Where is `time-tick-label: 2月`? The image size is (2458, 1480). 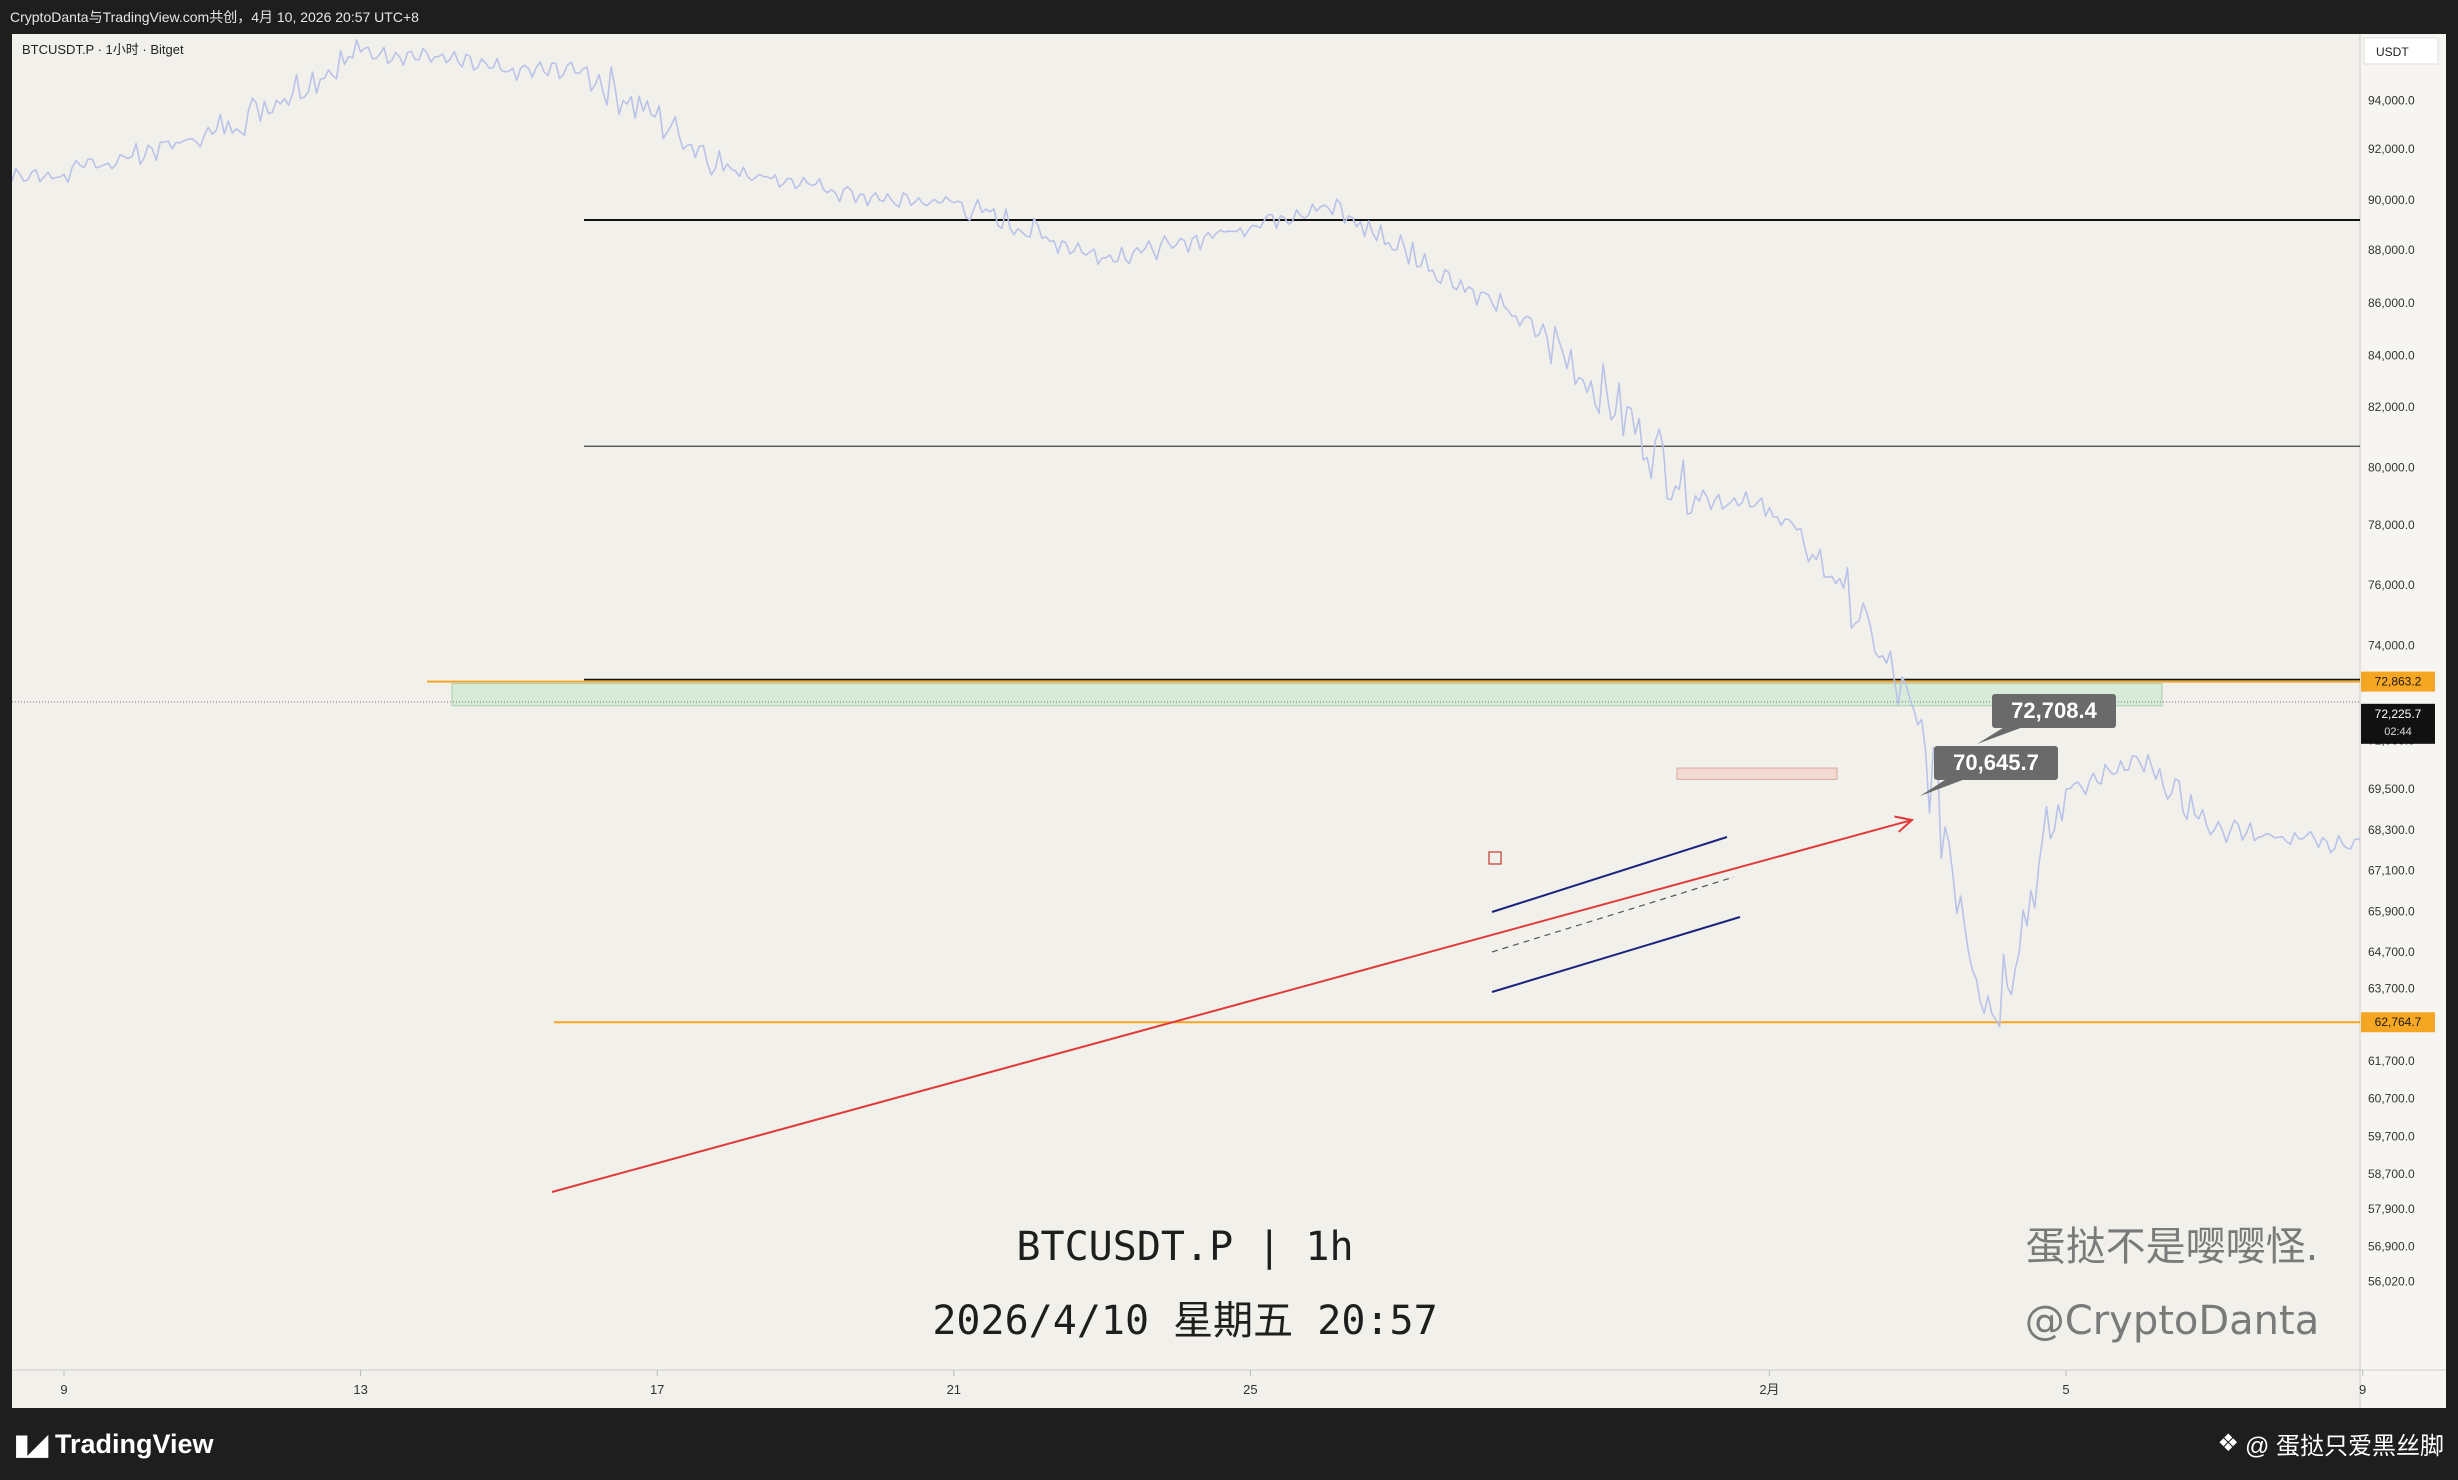
time-tick-label: 2月 is located at coordinates (1769, 1389).